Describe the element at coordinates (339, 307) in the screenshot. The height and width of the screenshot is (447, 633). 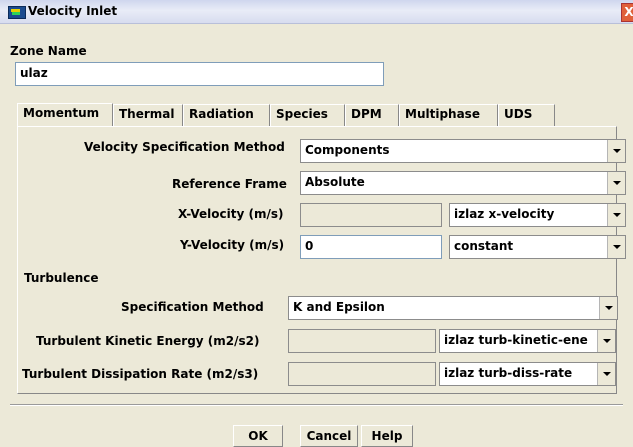
I see `turbulence-spec-value: K and Epsilon` at that location.